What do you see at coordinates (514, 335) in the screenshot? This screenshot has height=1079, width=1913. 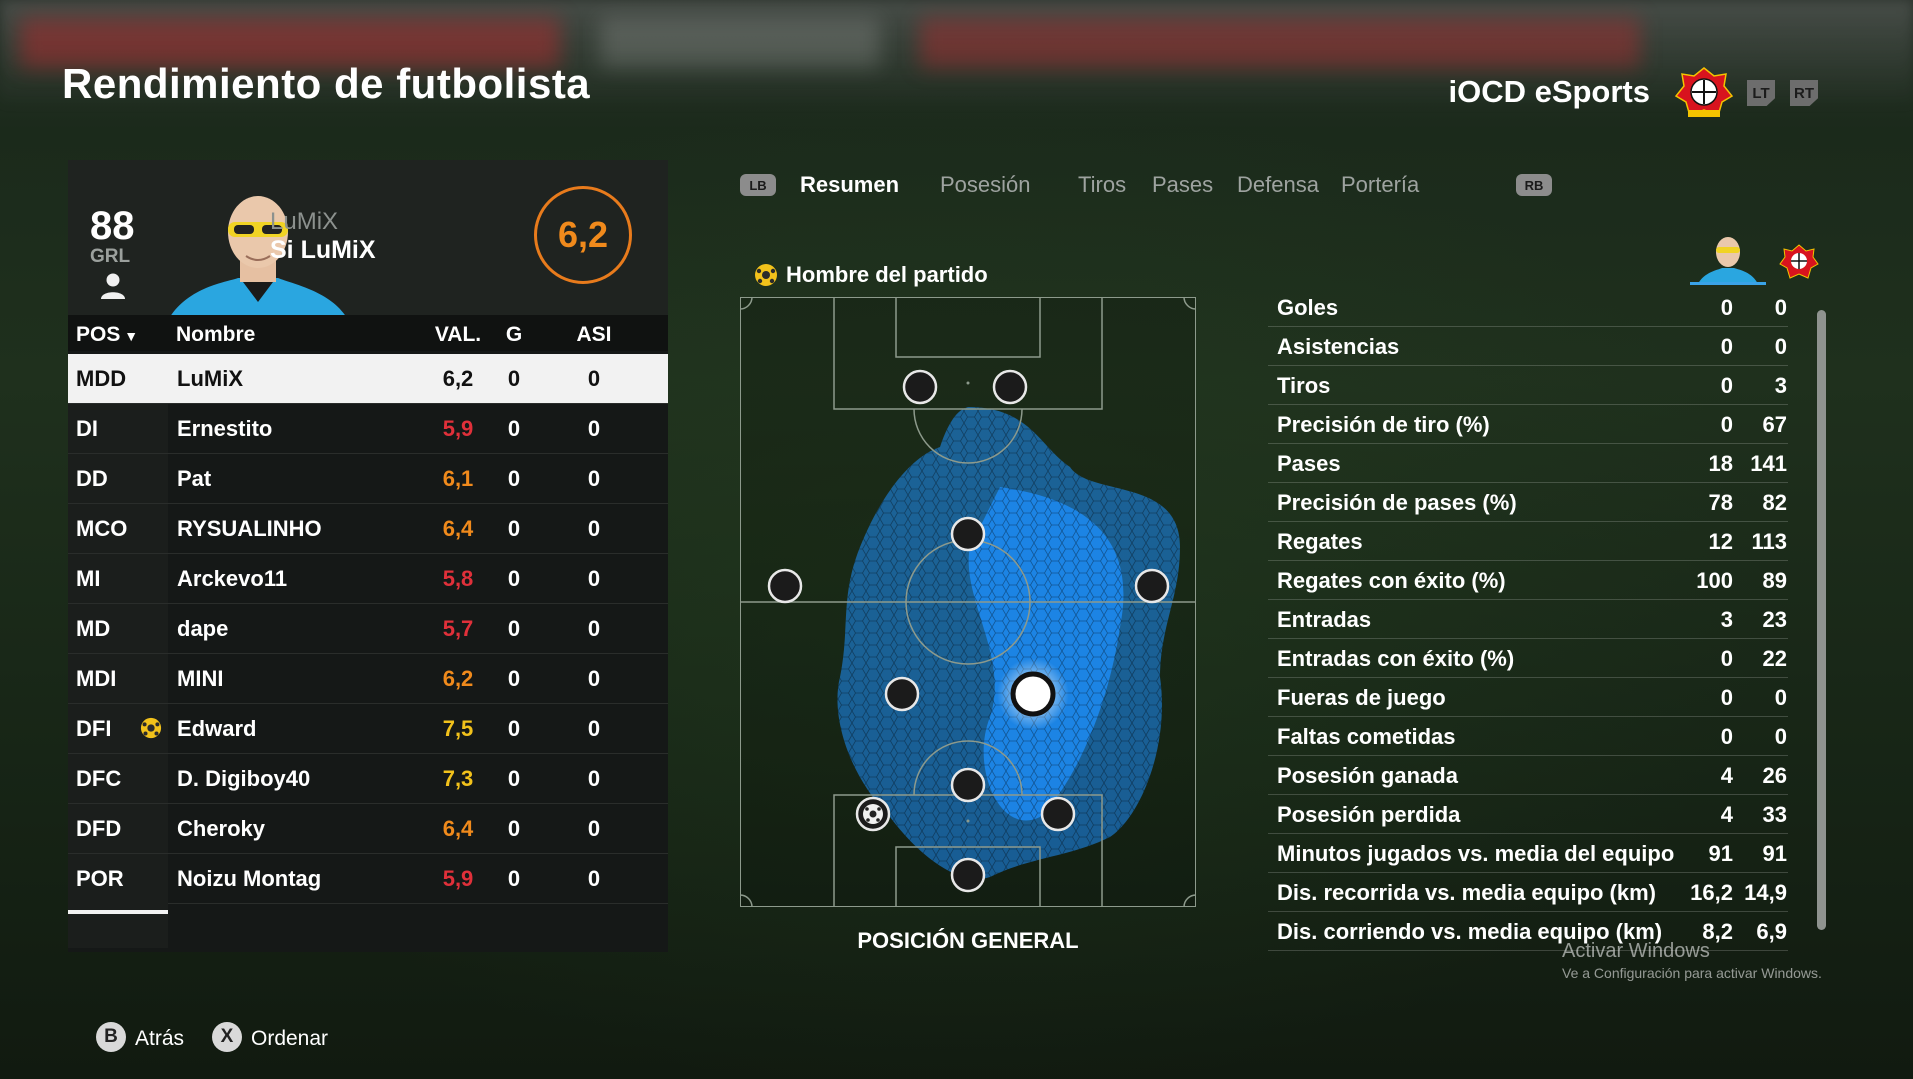 I see `header-g: G` at bounding box center [514, 335].